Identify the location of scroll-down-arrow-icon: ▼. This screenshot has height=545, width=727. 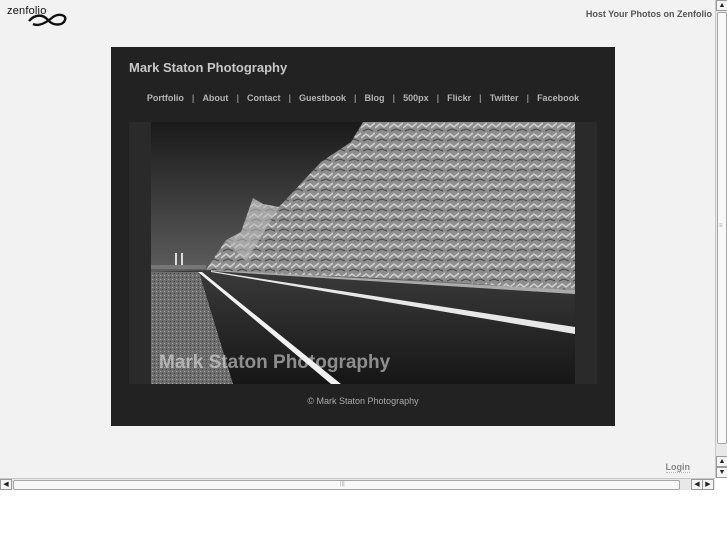
(721, 472).